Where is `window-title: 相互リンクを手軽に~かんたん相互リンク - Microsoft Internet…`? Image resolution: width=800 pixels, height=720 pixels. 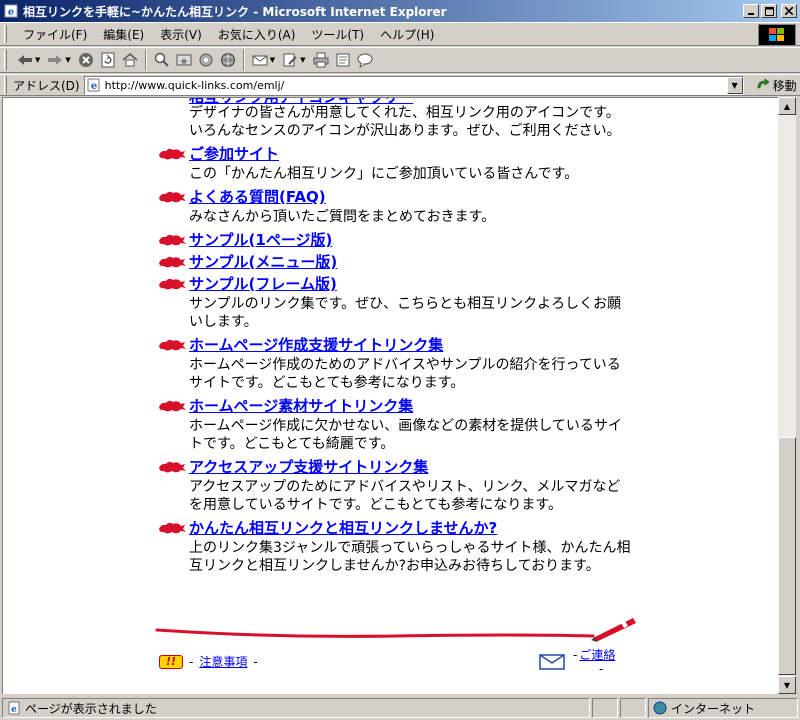 window-title: 相互リンクを手軽に~かんたん相互リンク - Microsoft Internet… is located at coordinates (235, 11).